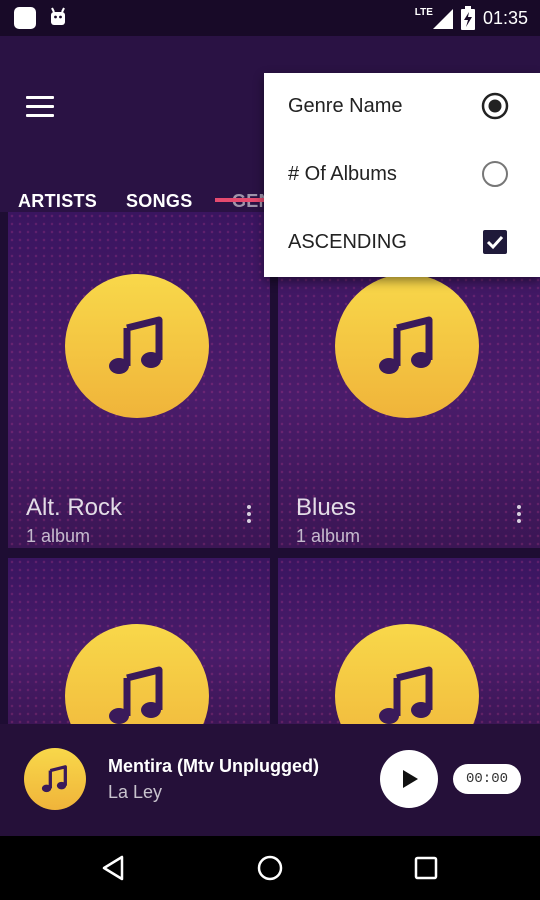 This screenshot has height=900, width=540. I want to click on notification-square-icon, so click(25, 18).